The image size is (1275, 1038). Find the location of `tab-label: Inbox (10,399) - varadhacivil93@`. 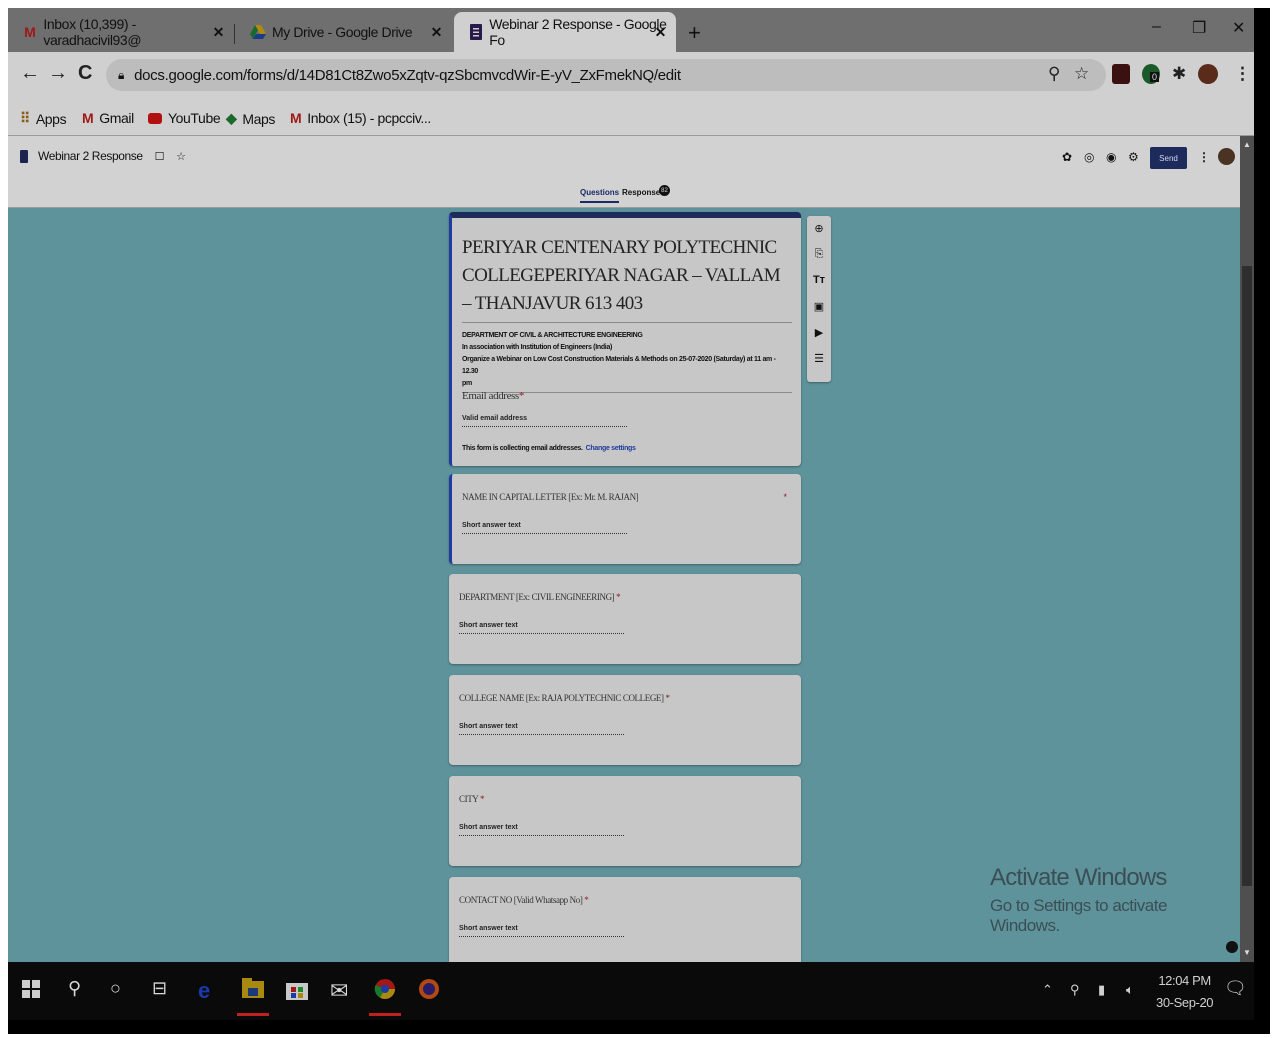

tab-label: Inbox (10,399) - varadhacivil93@ is located at coordinates (92, 32).